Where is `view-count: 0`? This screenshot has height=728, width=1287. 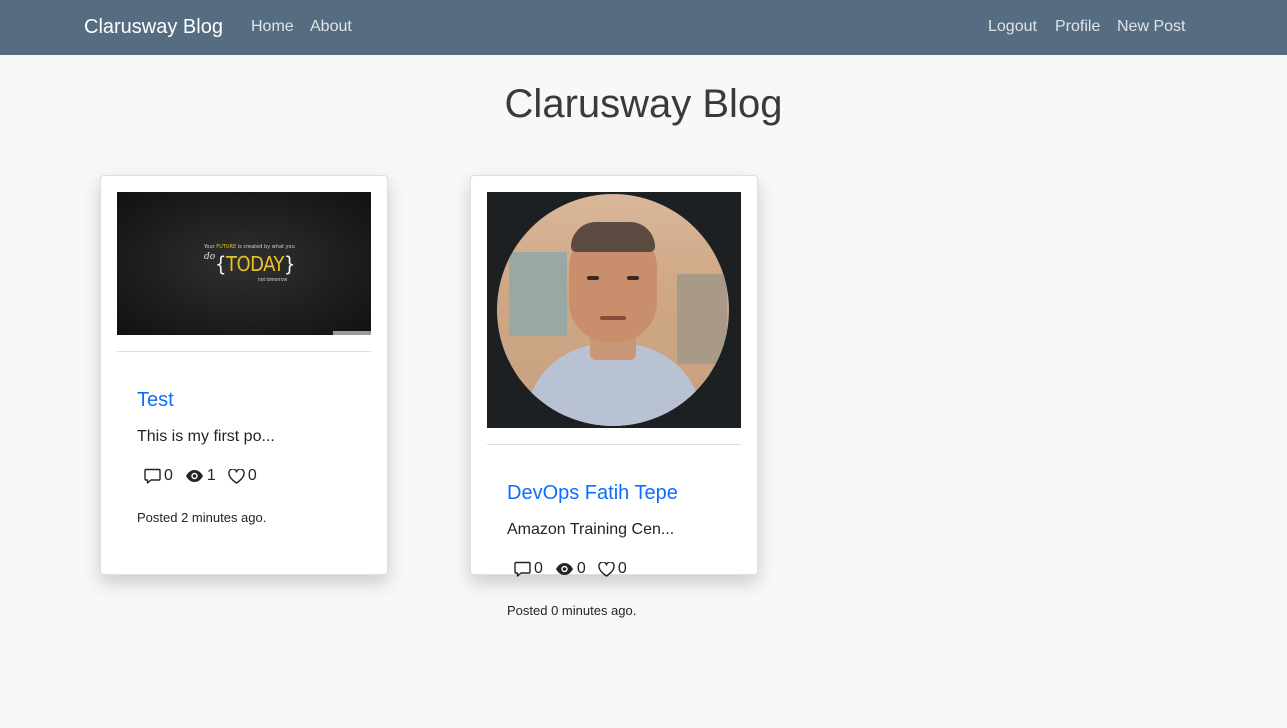
view-count: 0 is located at coordinates (570, 569).